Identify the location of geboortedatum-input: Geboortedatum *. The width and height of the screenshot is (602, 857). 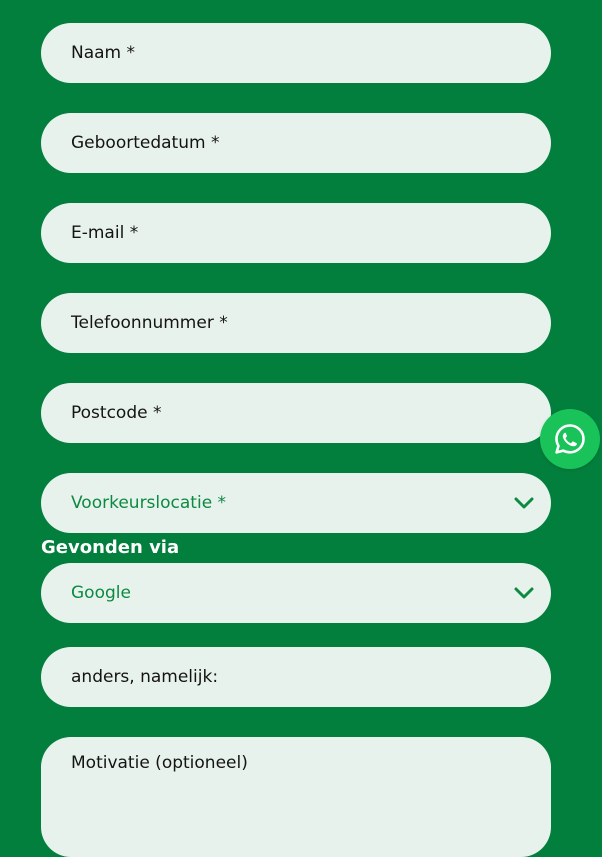
(296, 143).